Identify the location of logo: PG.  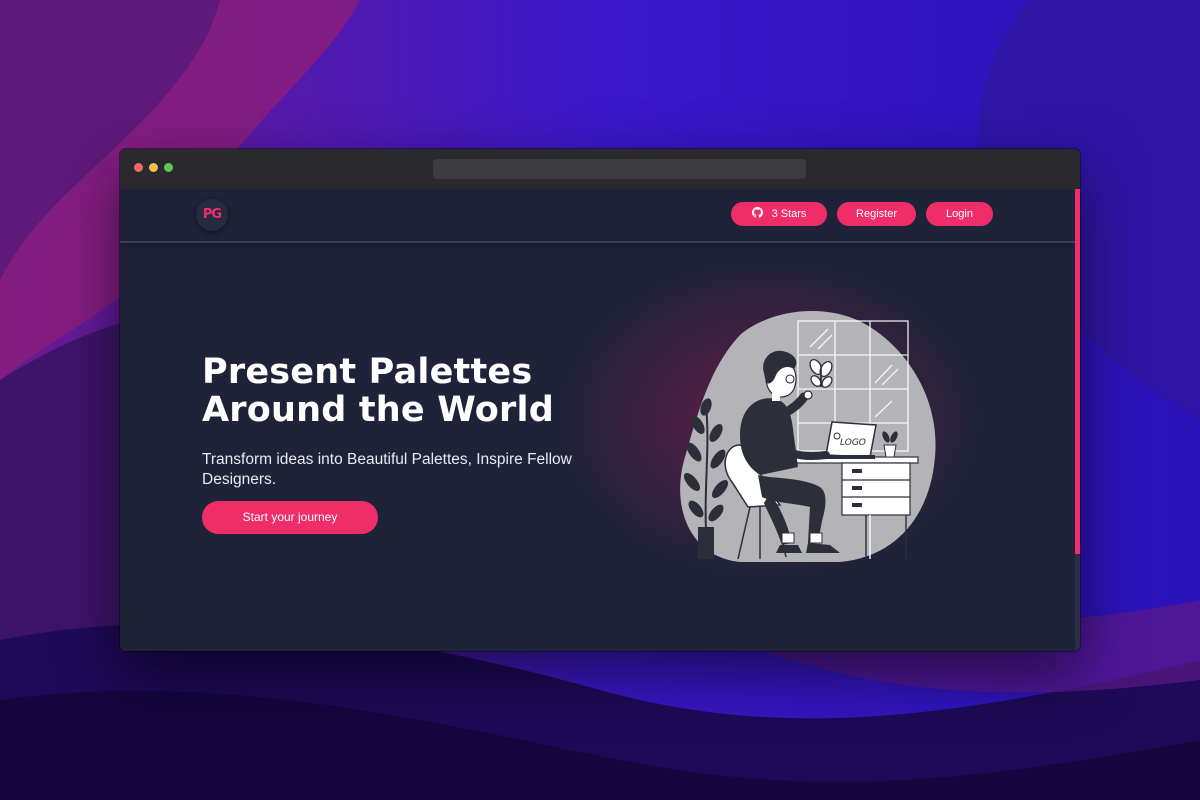
(212, 215).